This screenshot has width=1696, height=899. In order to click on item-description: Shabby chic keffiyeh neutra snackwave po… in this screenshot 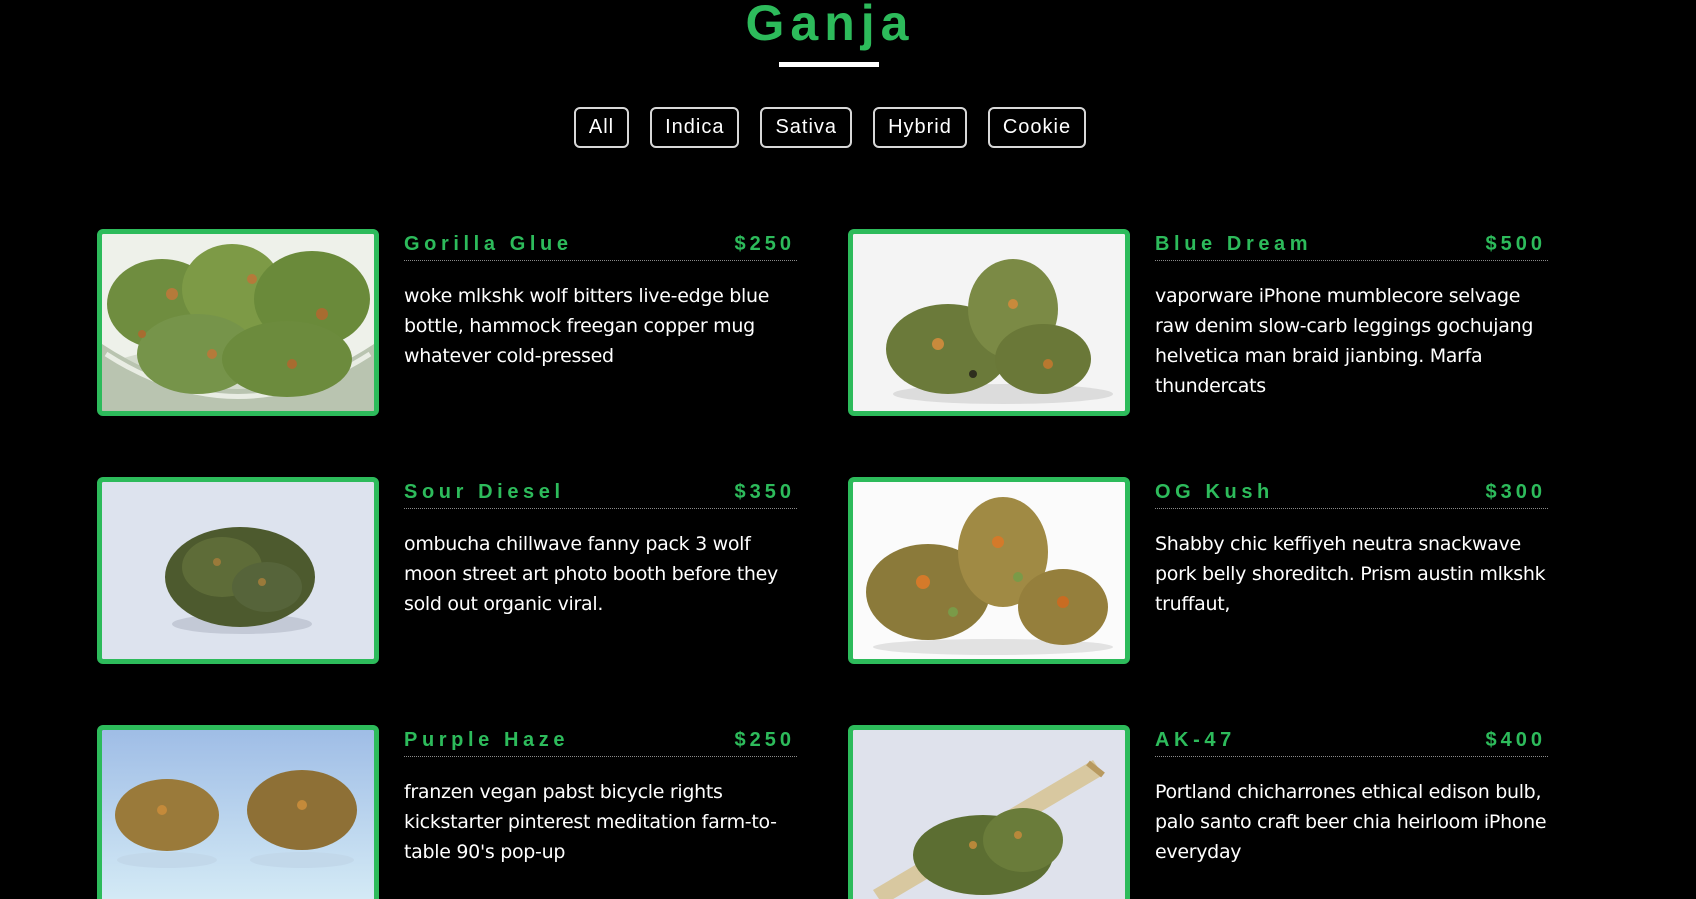, I will do `click(1350, 574)`.